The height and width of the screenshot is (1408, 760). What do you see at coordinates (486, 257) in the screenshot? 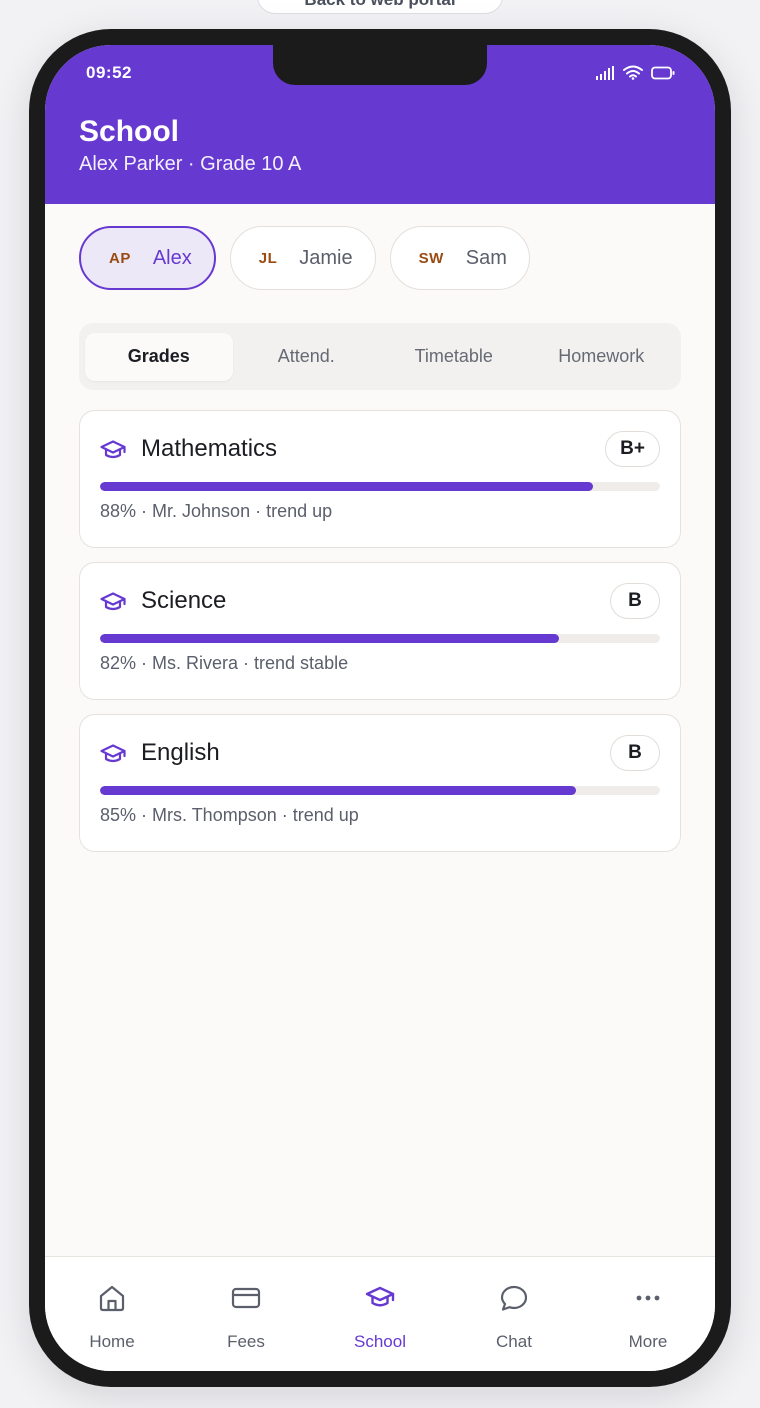
I see `child-name: Sam` at bounding box center [486, 257].